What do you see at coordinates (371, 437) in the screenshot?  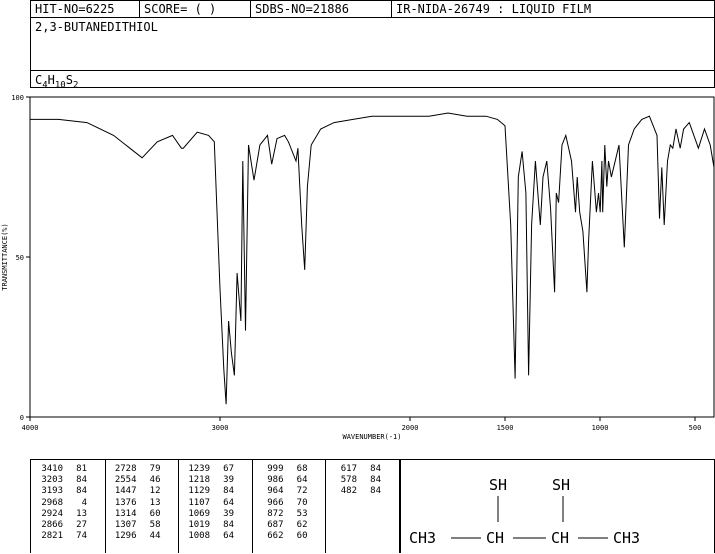 I see `x-axis-label: WAVENUMBER(-1)` at bounding box center [371, 437].